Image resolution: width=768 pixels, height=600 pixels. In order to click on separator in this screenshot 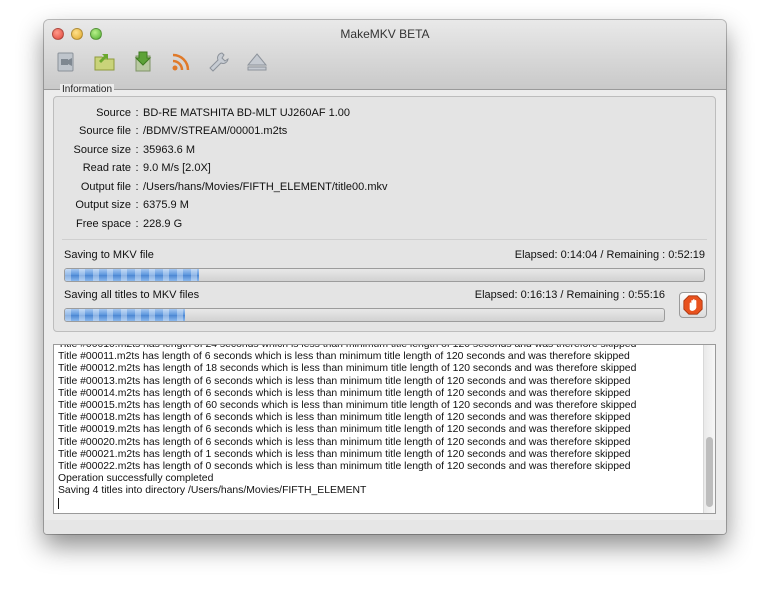, I will do `click(384, 239)`.